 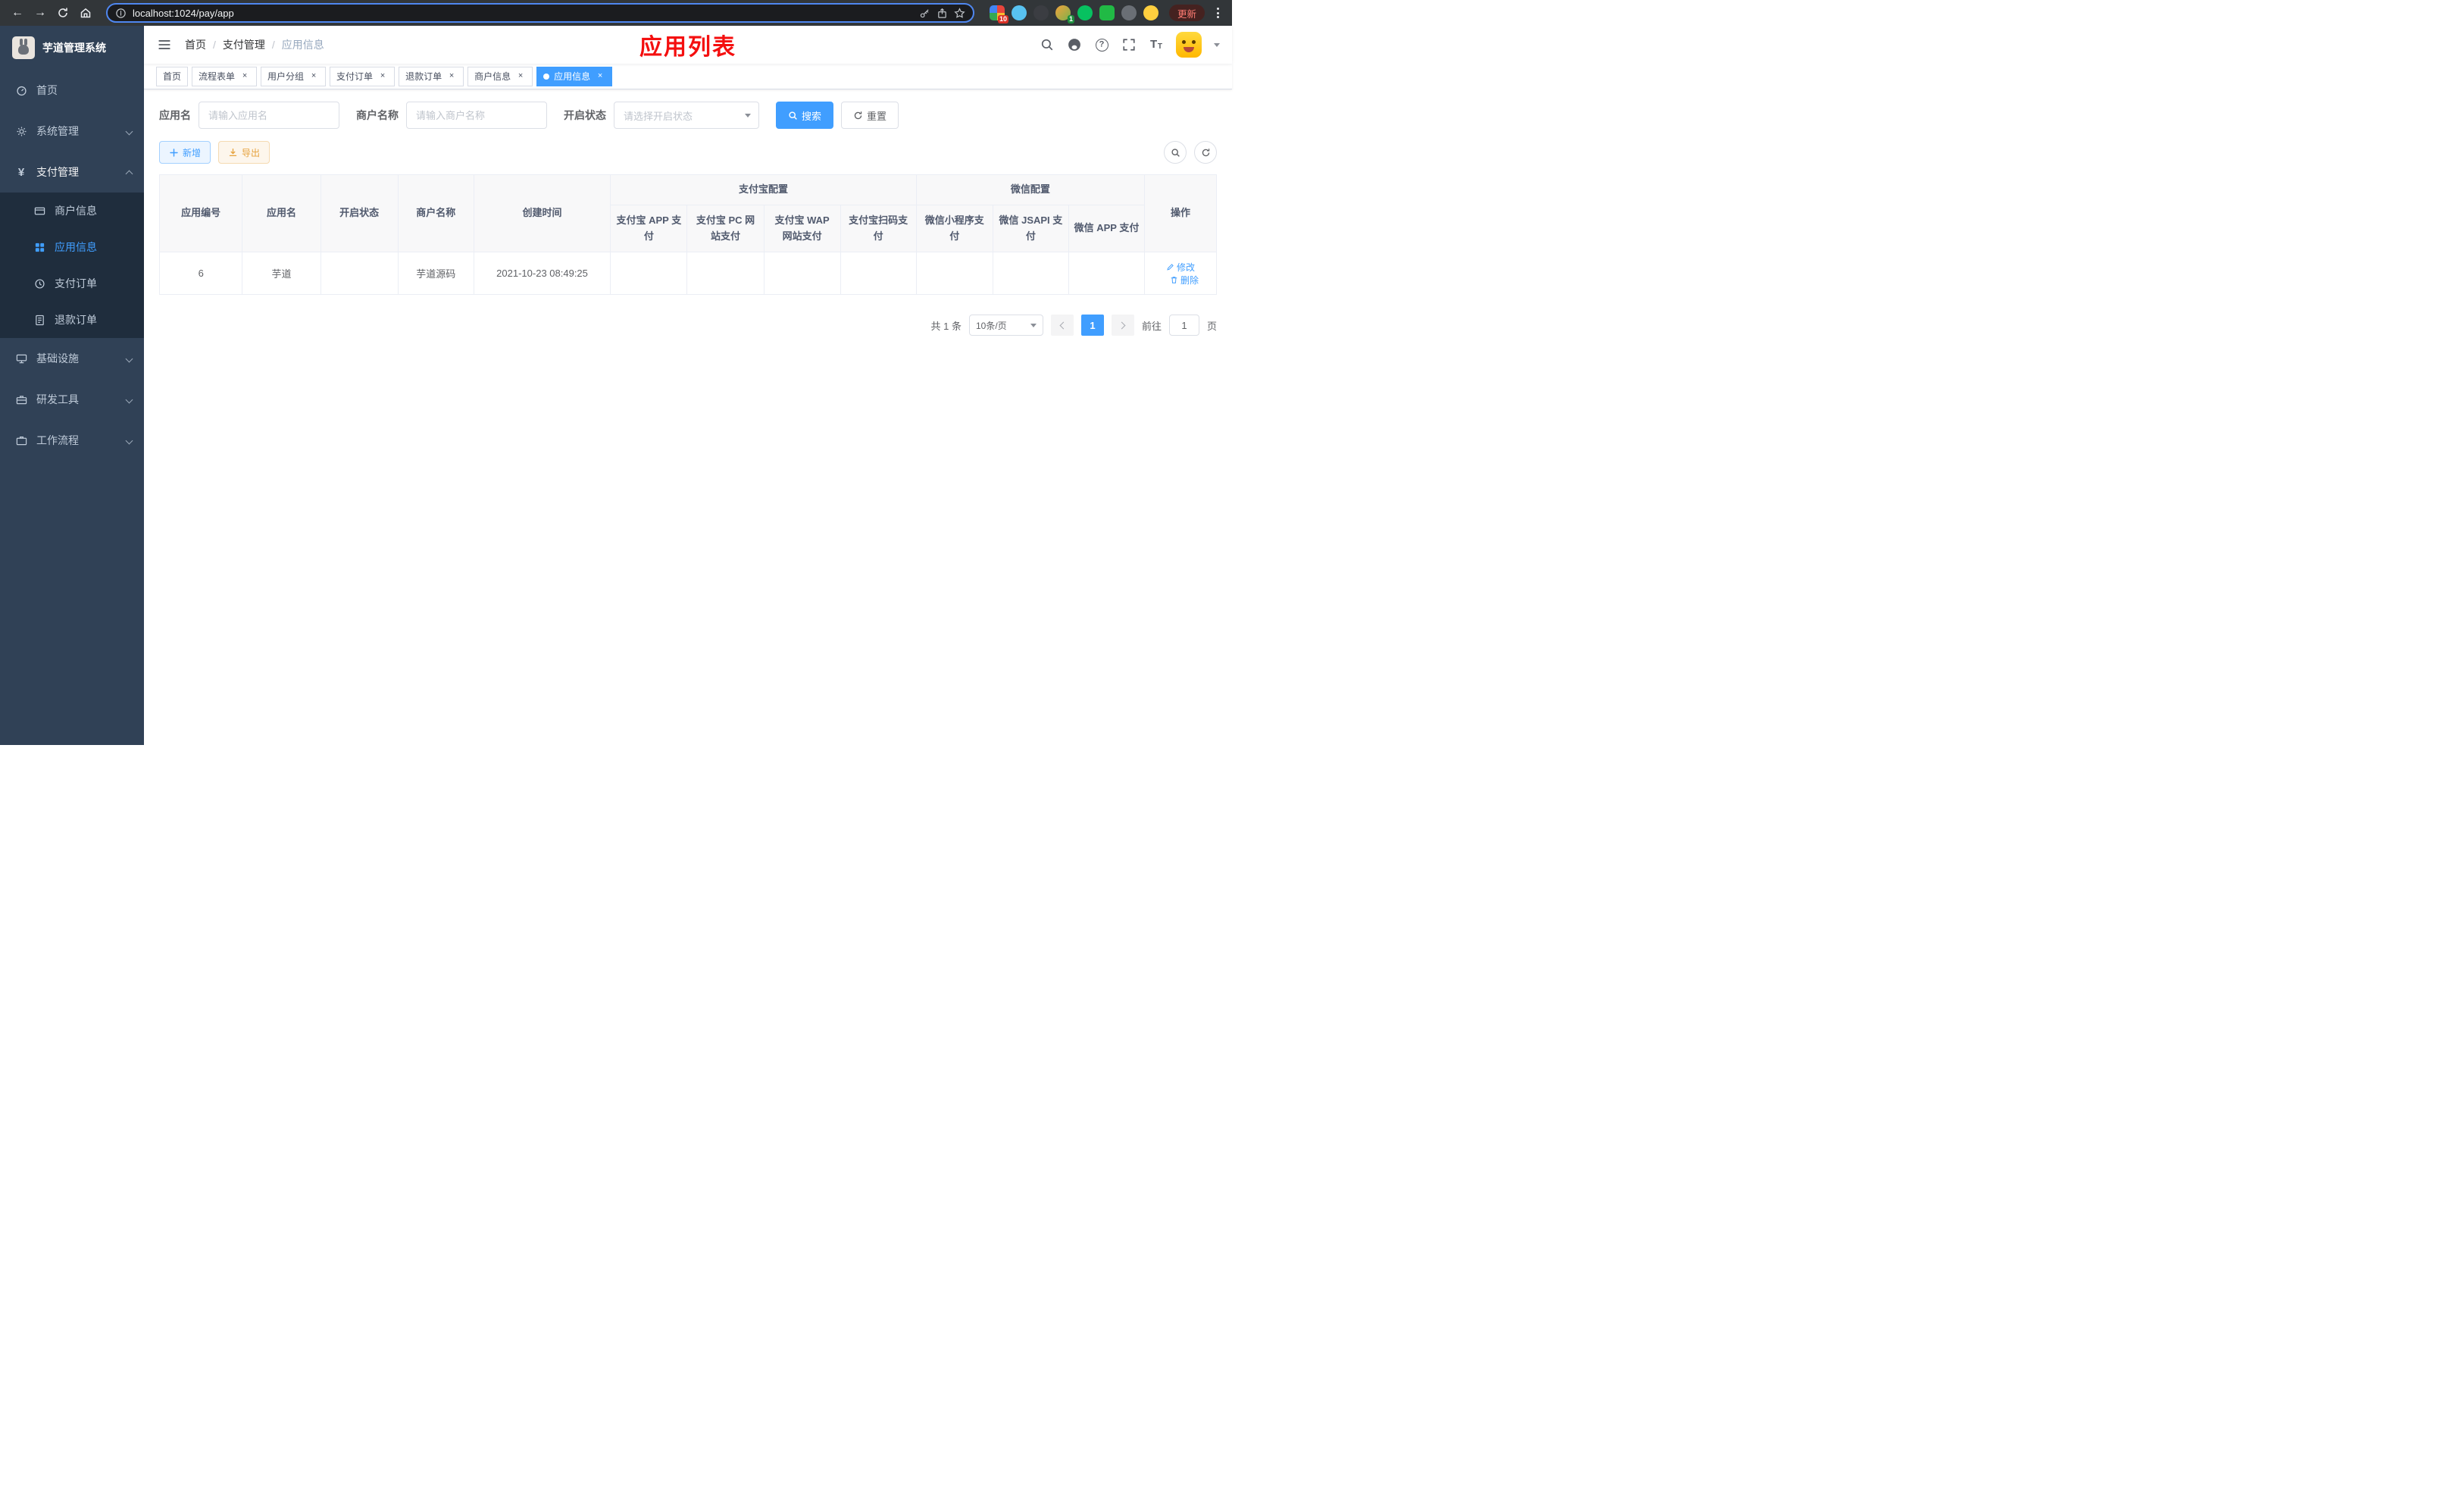 What do you see at coordinates (72, 173) in the screenshot?
I see `sidebar-item-payment: 支付管理` at bounding box center [72, 173].